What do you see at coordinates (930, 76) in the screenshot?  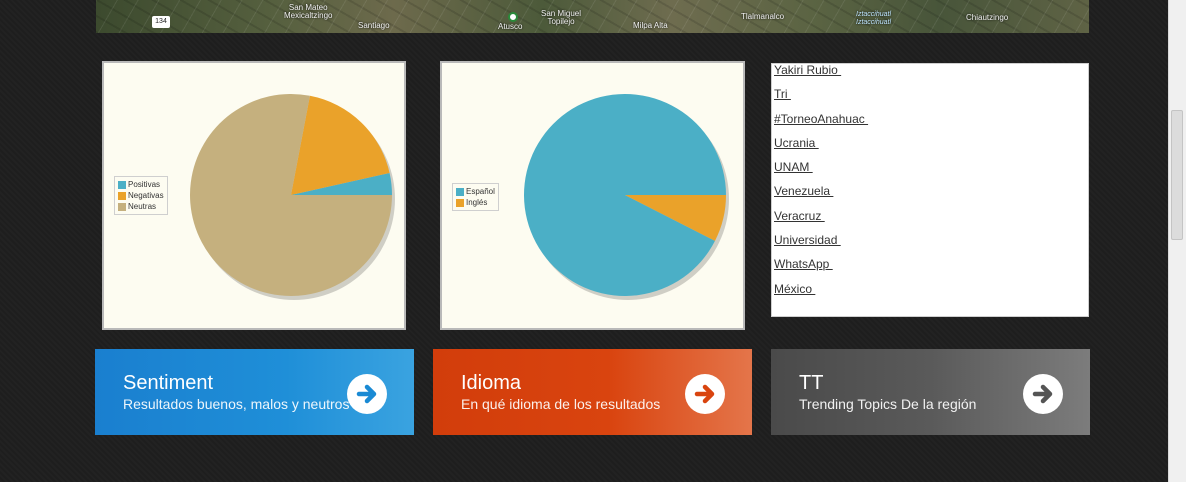 I see `trending-topic-link: Yakiri Rubio` at bounding box center [930, 76].